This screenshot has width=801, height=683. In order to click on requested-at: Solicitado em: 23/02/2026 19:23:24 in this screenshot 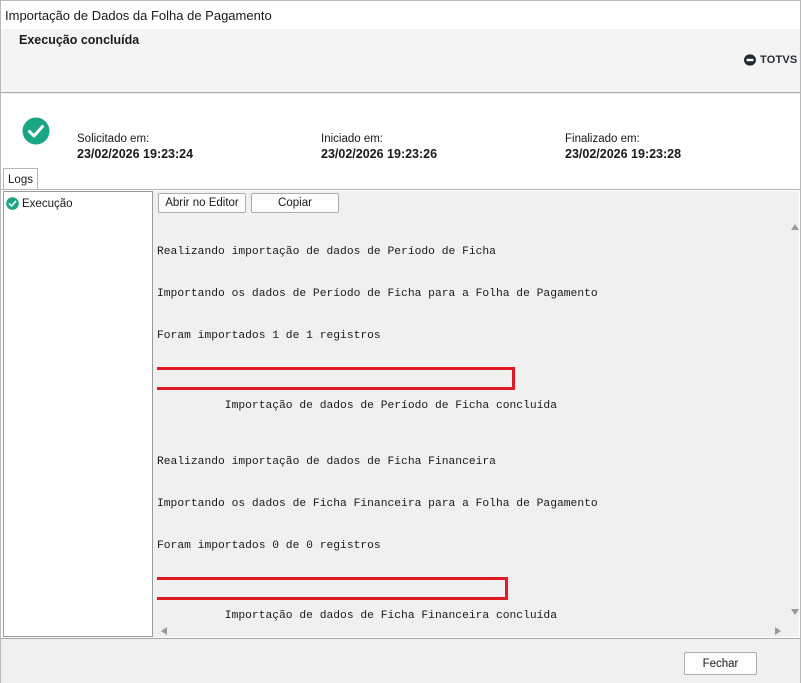, I will do `click(135, 147)`.